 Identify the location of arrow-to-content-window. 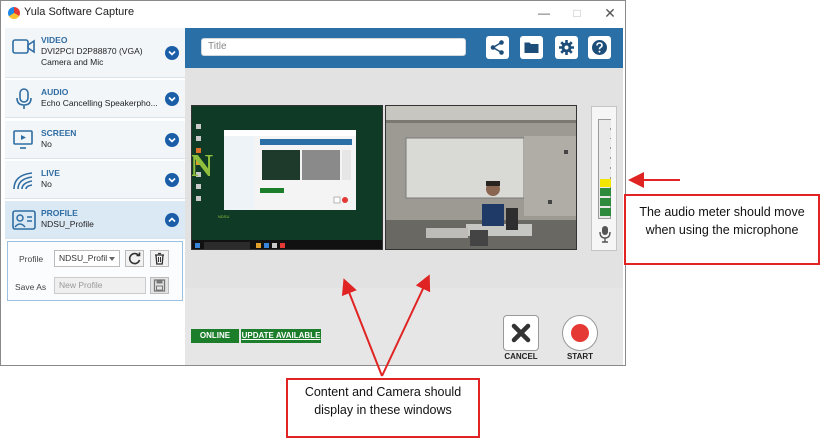
(362, 327).